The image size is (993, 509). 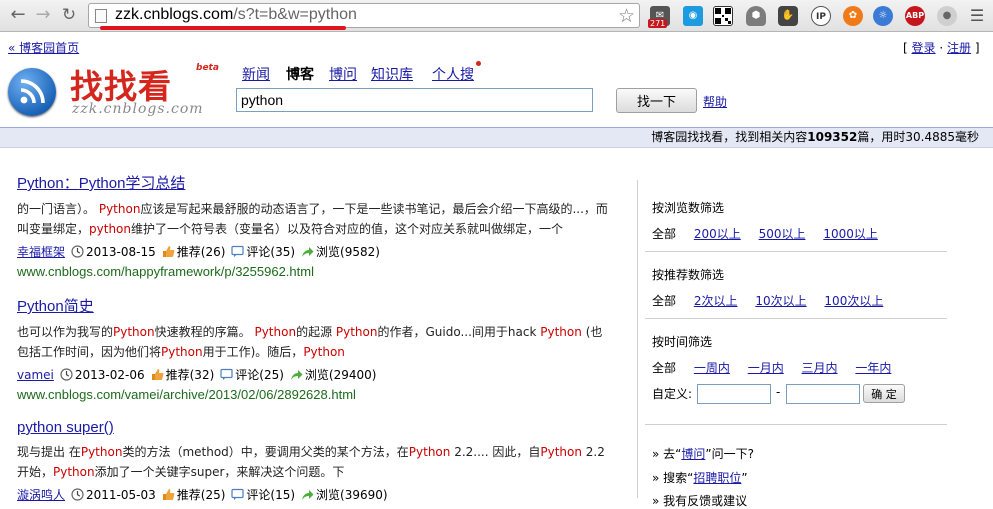 I want to click on filter-rec-all: 全部, so click(x=664, y=301).